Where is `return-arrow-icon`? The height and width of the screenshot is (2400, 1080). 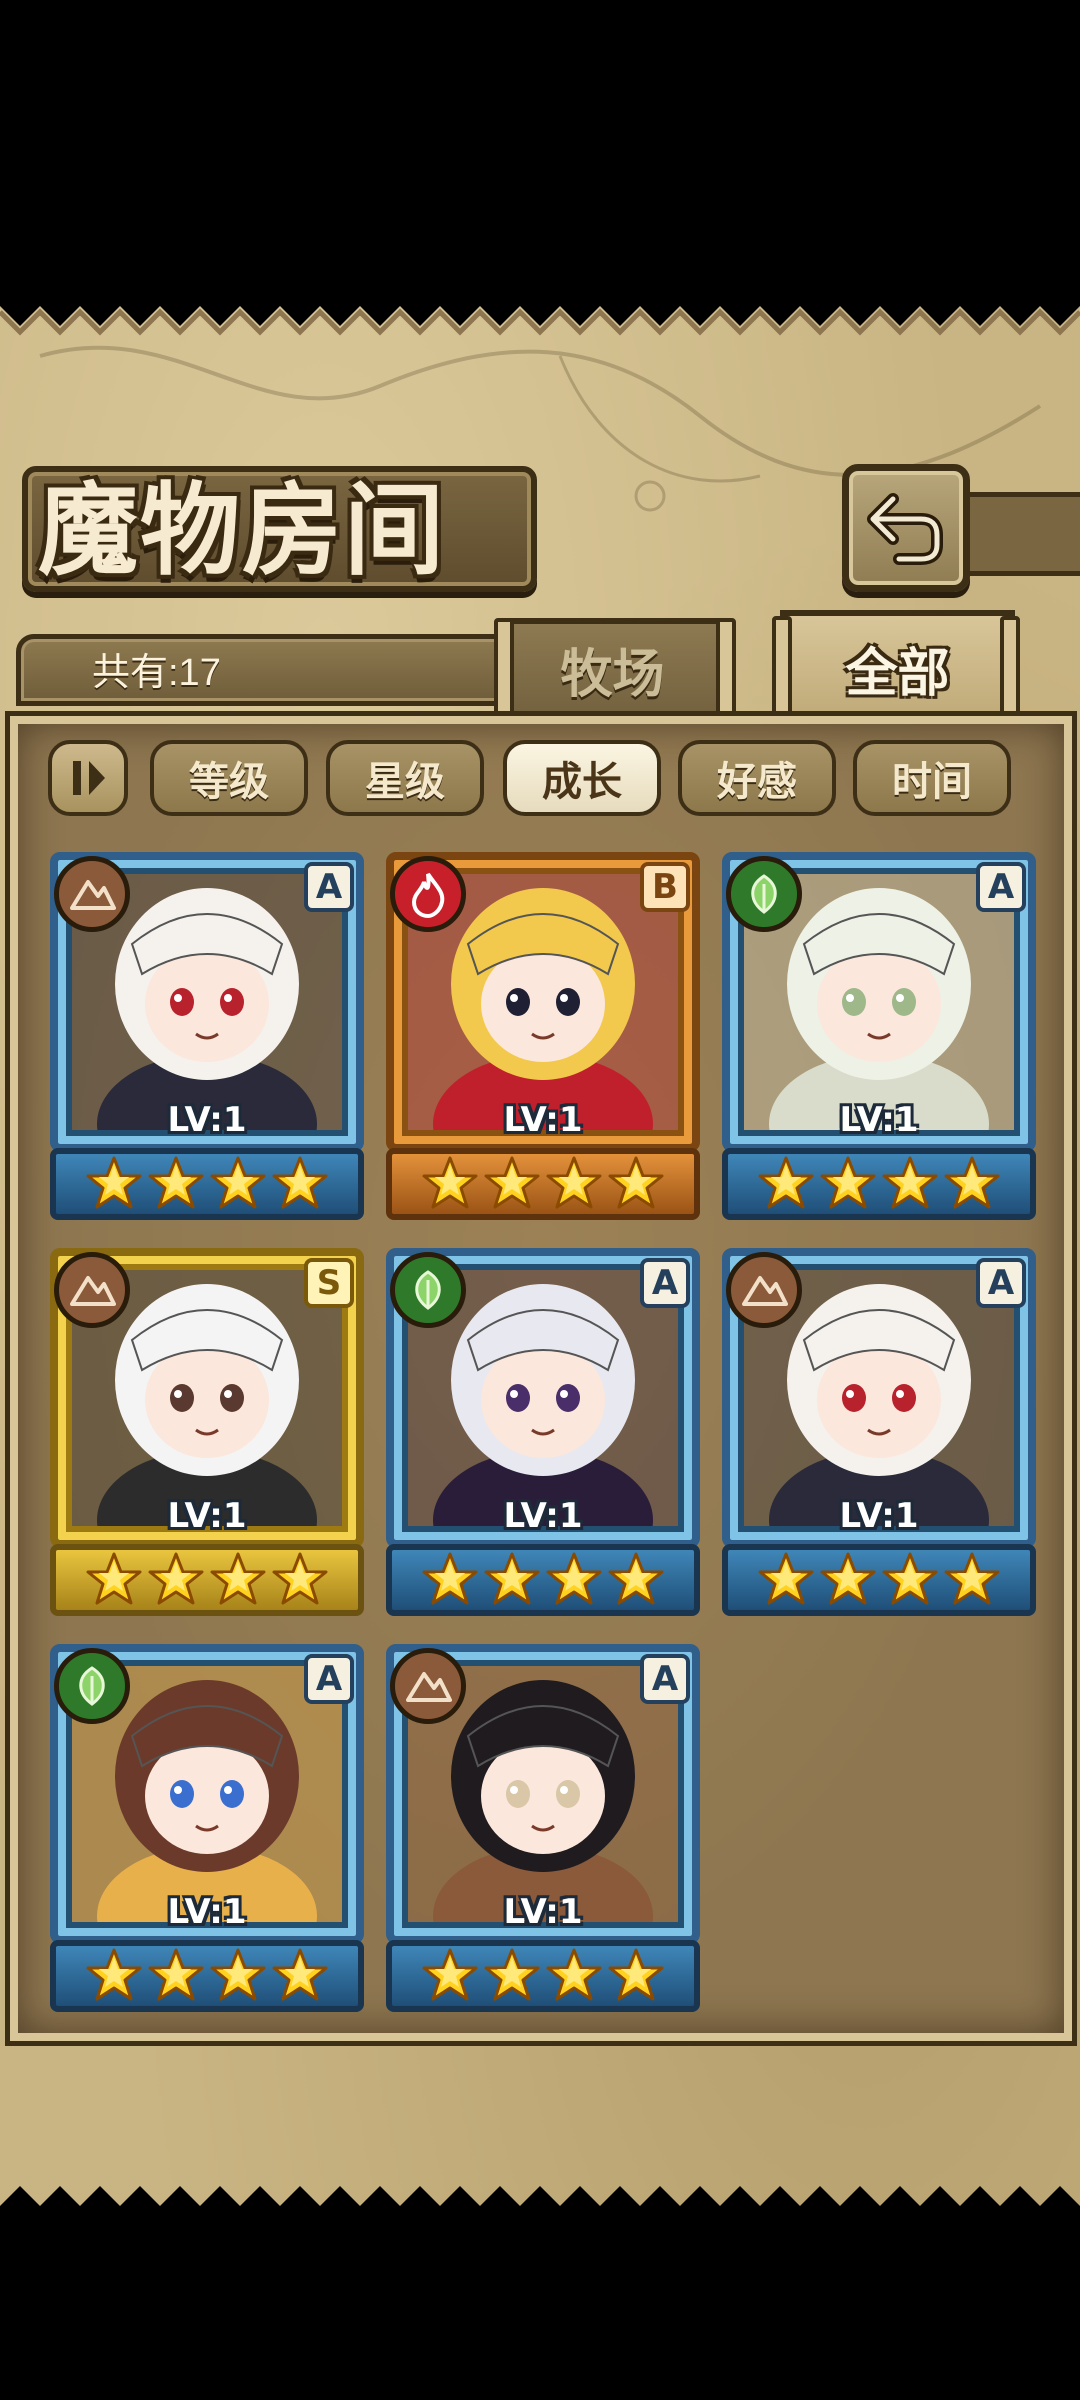 return-arrow-icon is located at coordinates (905, 529).